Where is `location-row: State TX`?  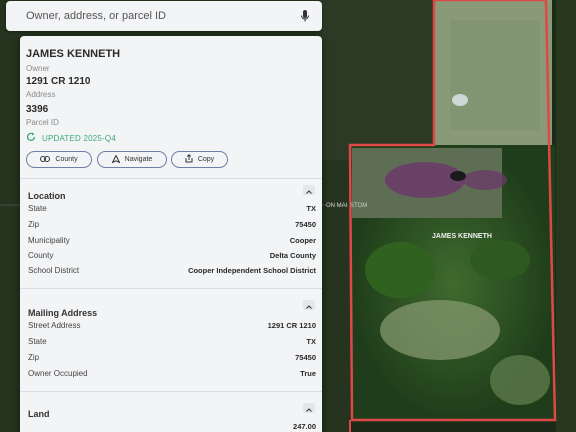
location-row: State TX is located at coordinates (172, 210).